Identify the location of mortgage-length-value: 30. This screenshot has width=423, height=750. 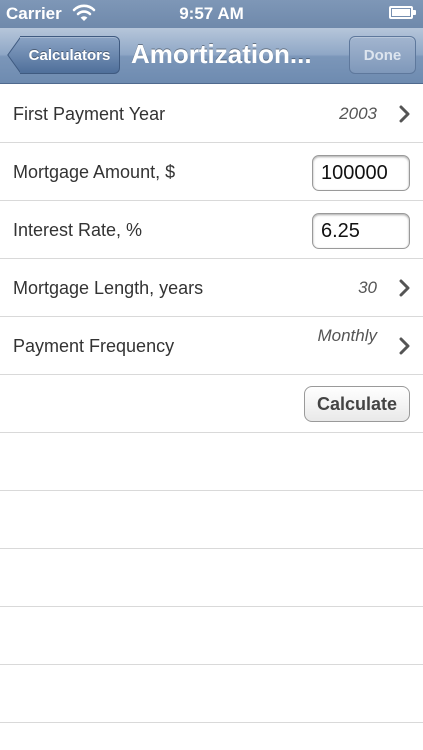
(367, 287).